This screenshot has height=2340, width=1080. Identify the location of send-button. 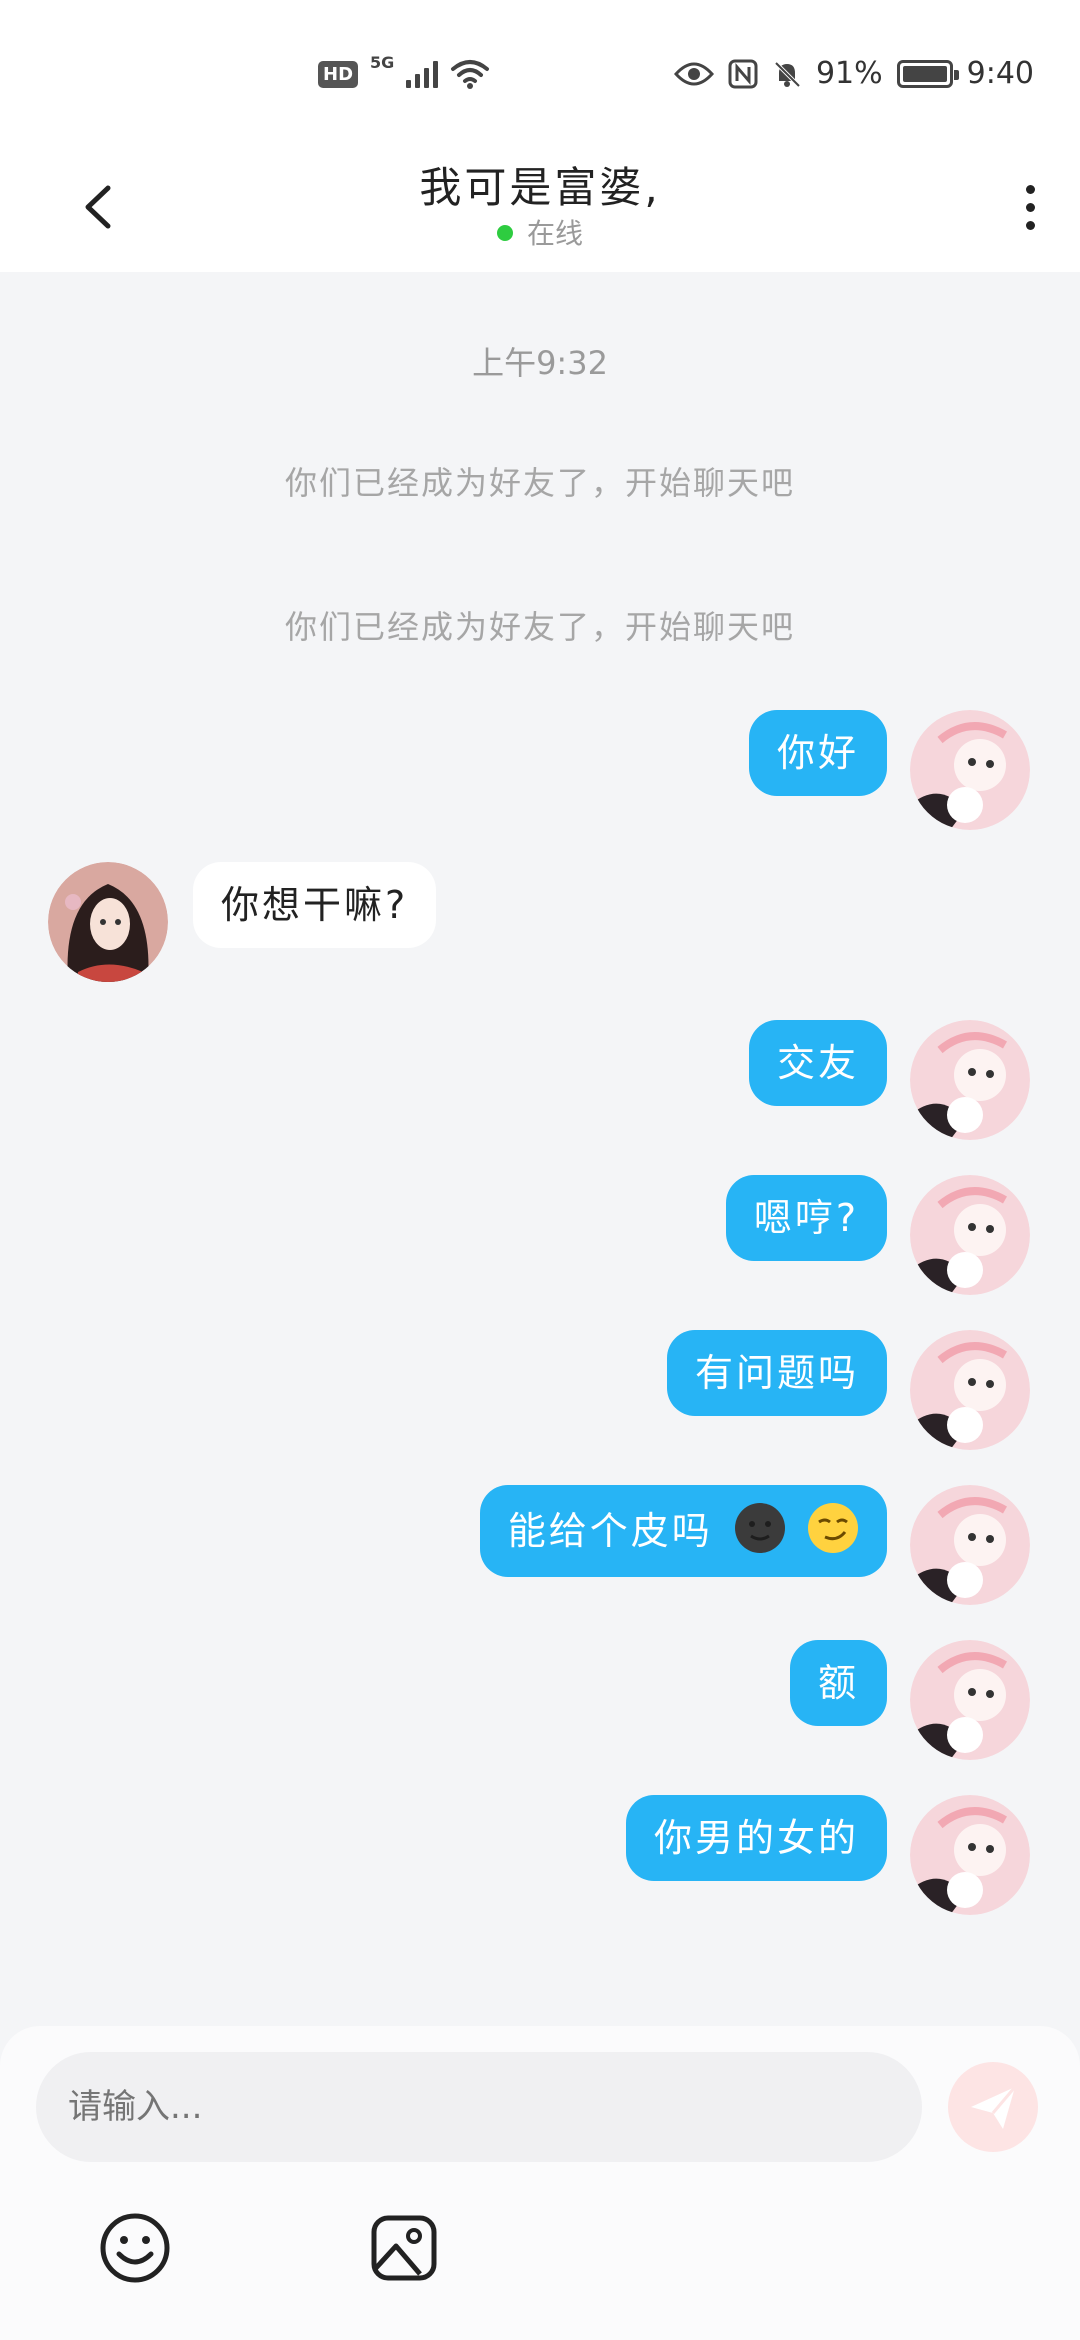
(993, 2107).